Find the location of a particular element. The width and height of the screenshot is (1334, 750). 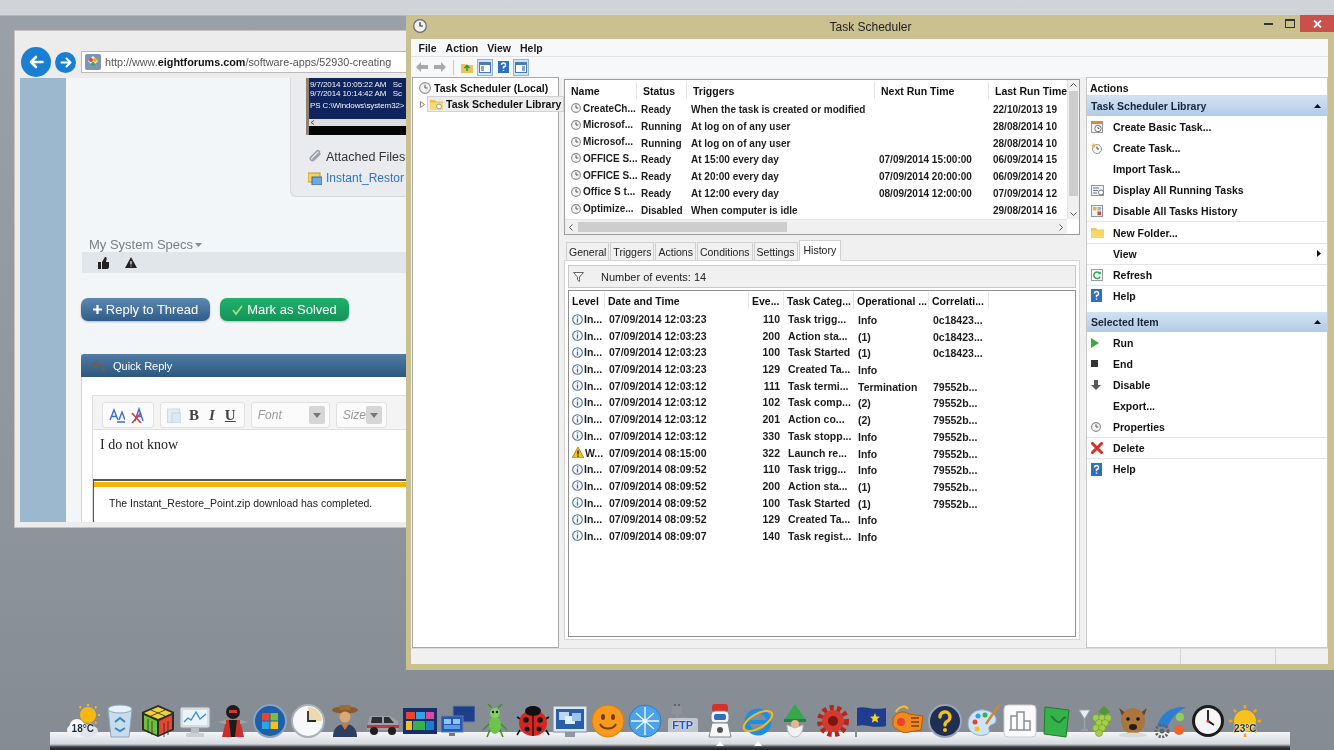

column-header: Date and Time is located at coordinates (677, 300).